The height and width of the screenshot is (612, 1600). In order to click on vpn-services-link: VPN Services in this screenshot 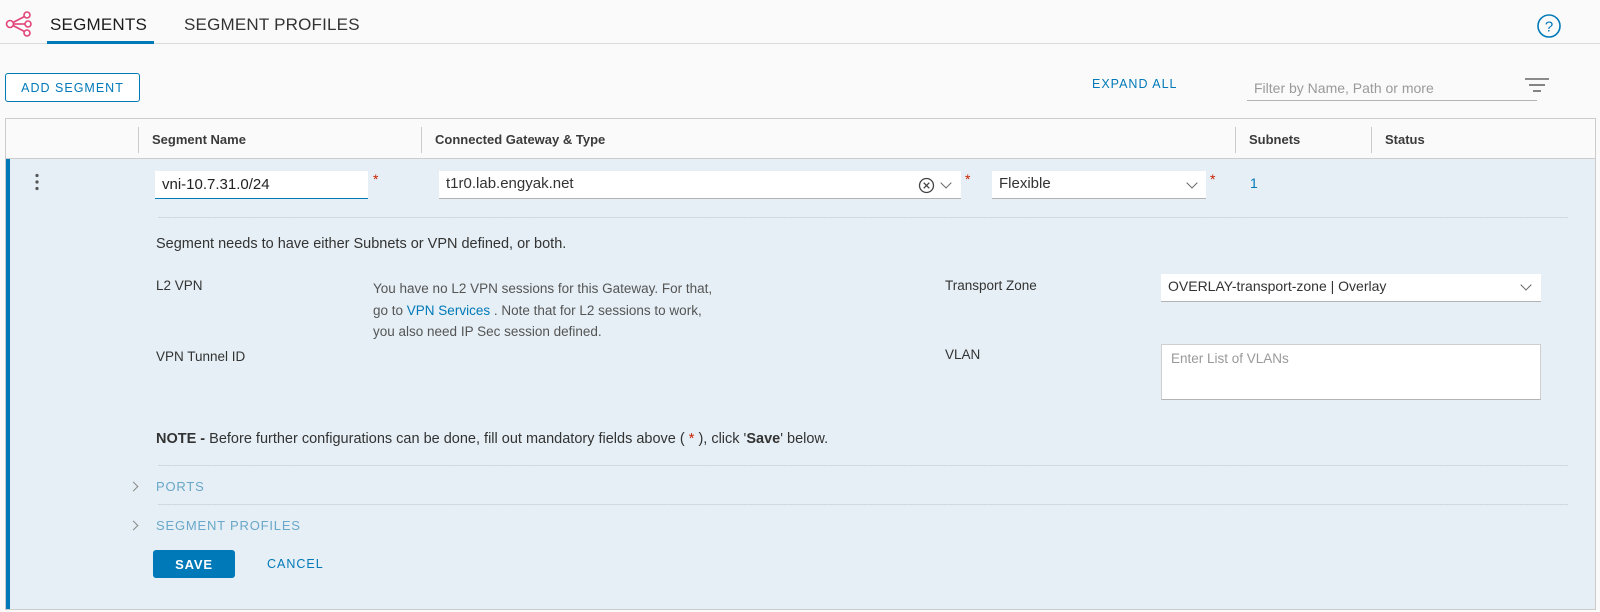, I will do `click(448, 310)`.